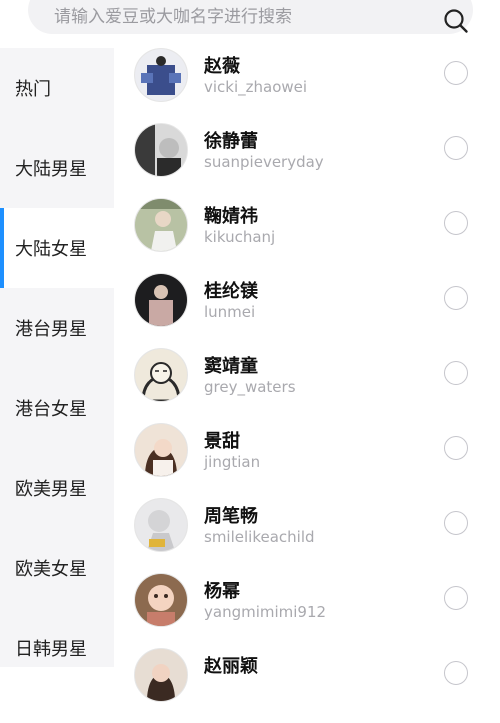 This screenshot has height=723, width=500. Describe the element at coordinates (307, 685) in the screenshot. I see `list-item: 赵丽颖` at that location.